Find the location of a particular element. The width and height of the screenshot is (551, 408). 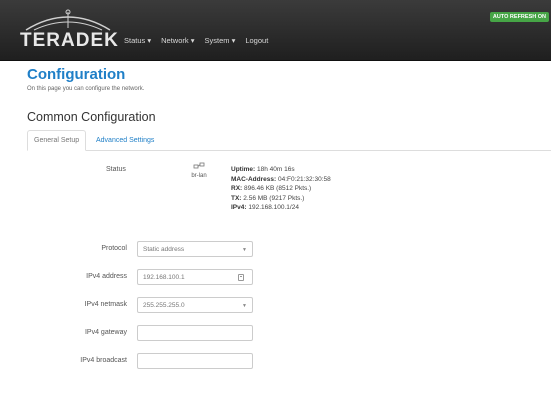

ipv4-netmask-label: IPv4 netmask is located at coordinates (105, 304).